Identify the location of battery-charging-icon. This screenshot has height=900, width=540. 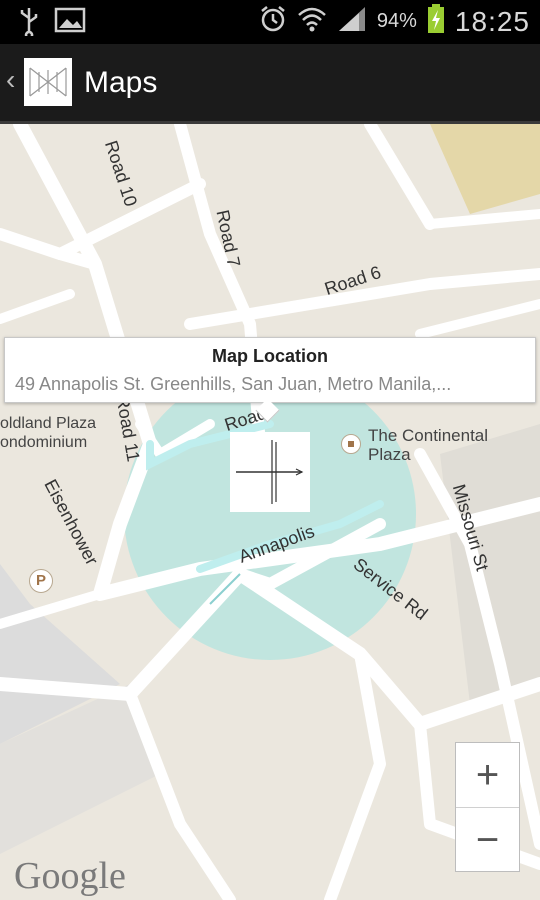
(436, 21).